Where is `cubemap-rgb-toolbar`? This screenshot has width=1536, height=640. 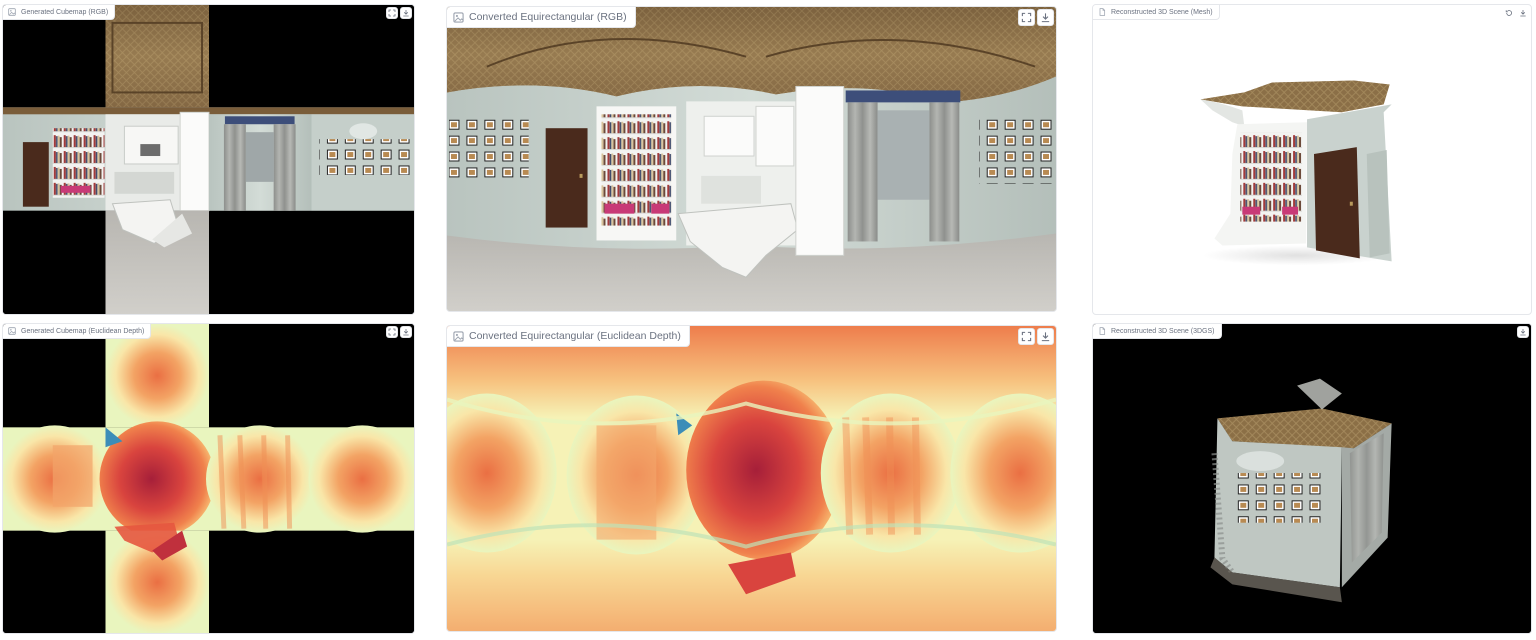
cubemap-rgb-toolbar is located at coordinates (399, 13).